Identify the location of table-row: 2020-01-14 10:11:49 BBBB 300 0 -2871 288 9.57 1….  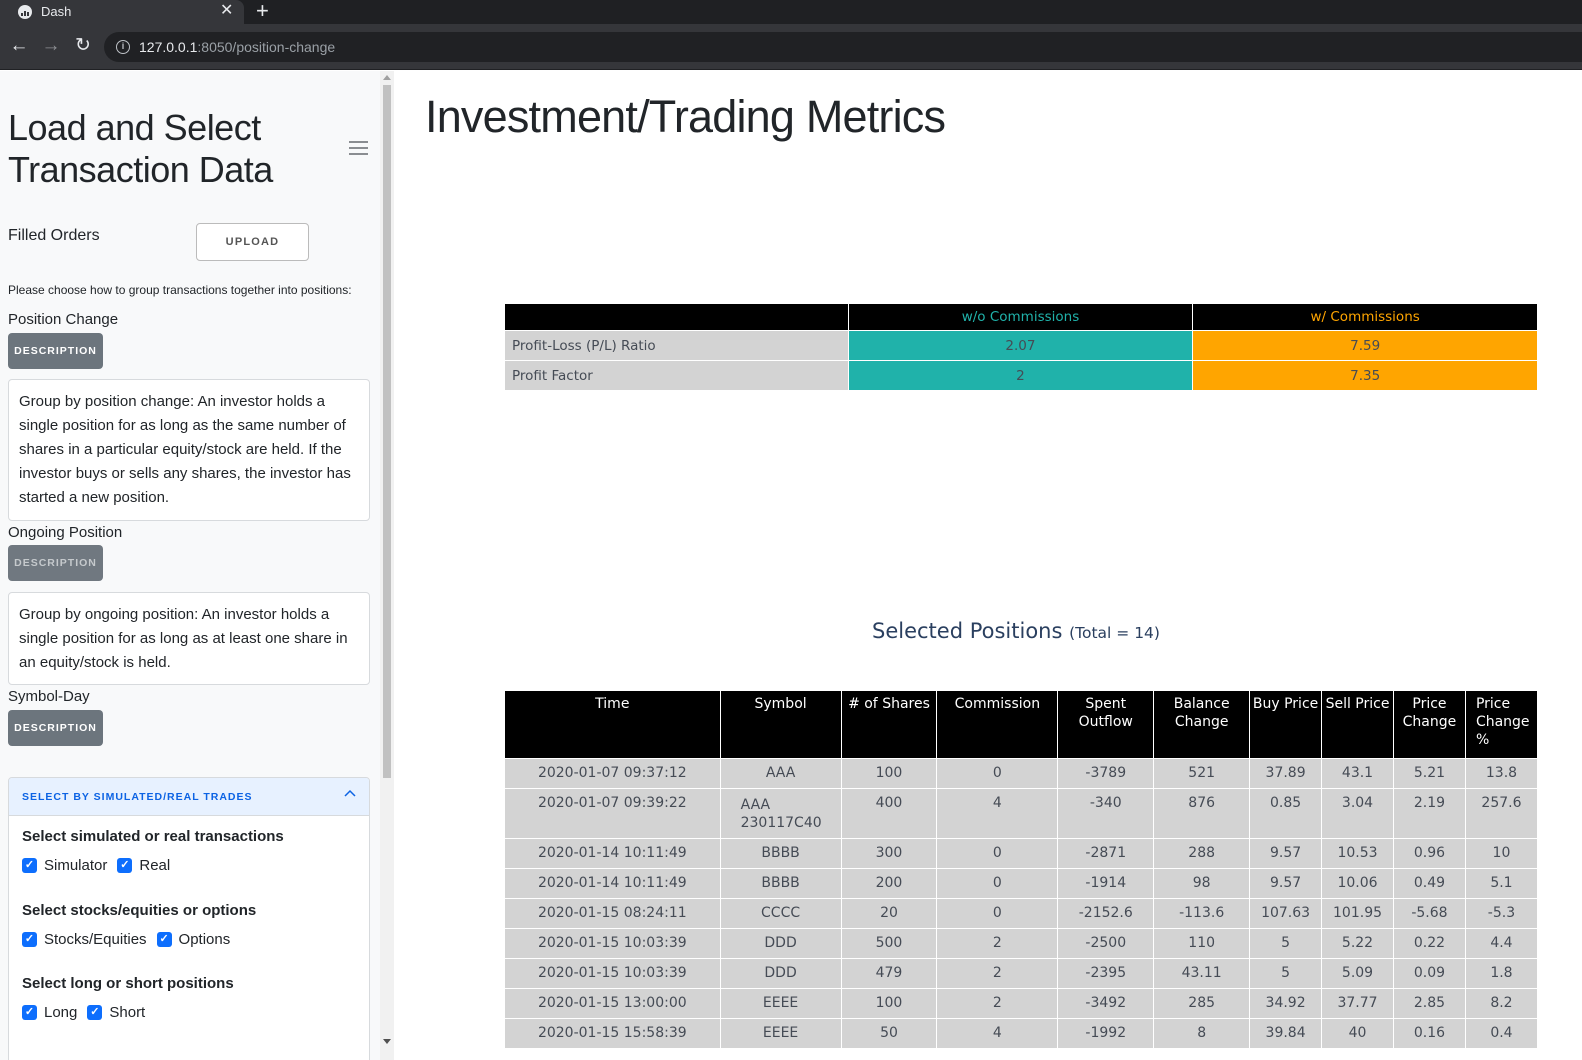
(1021, 853).